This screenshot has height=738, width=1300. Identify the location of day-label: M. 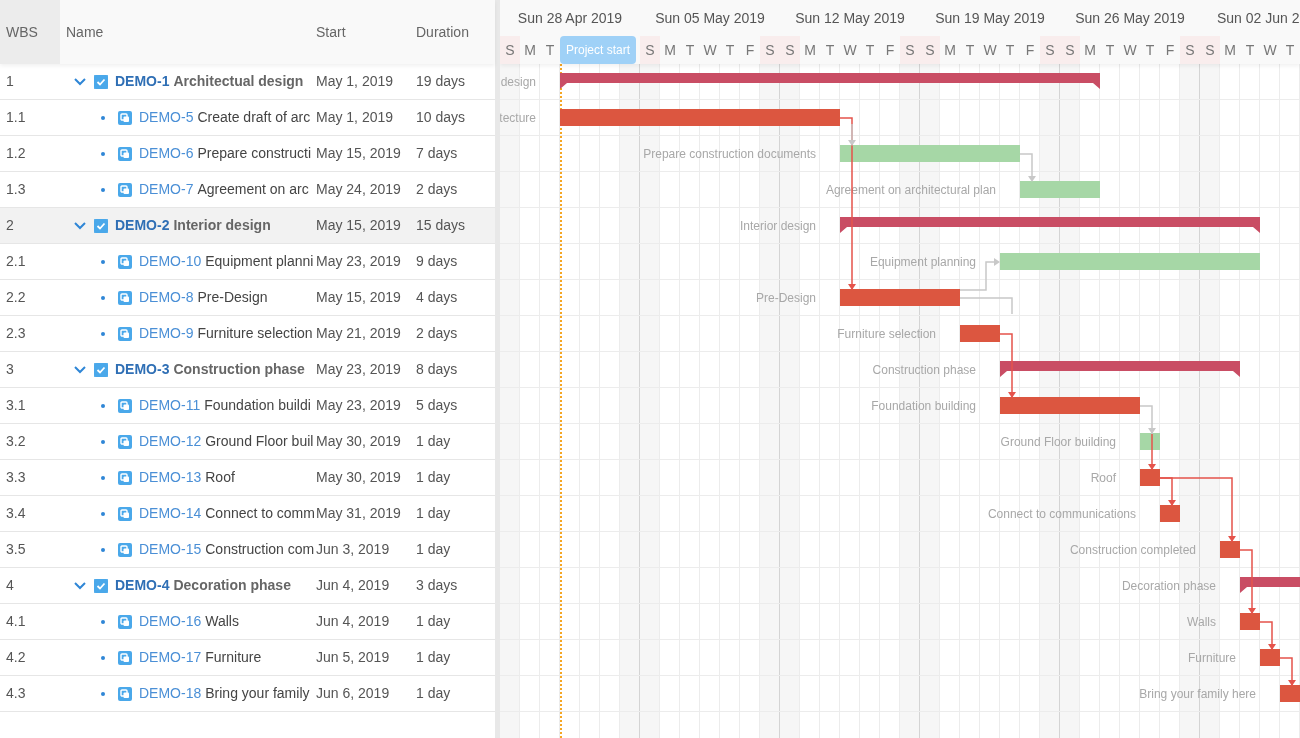
(1230, 50).